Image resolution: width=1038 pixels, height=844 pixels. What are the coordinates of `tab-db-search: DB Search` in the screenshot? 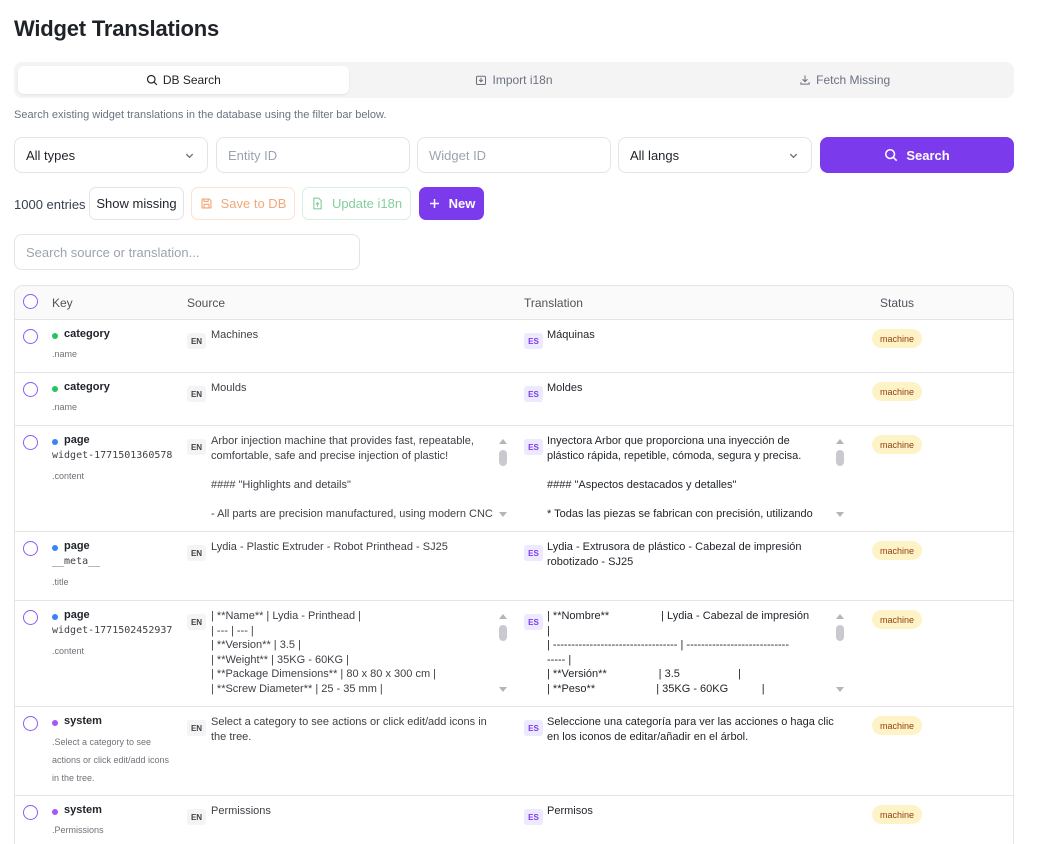 It's located at (183, 80).